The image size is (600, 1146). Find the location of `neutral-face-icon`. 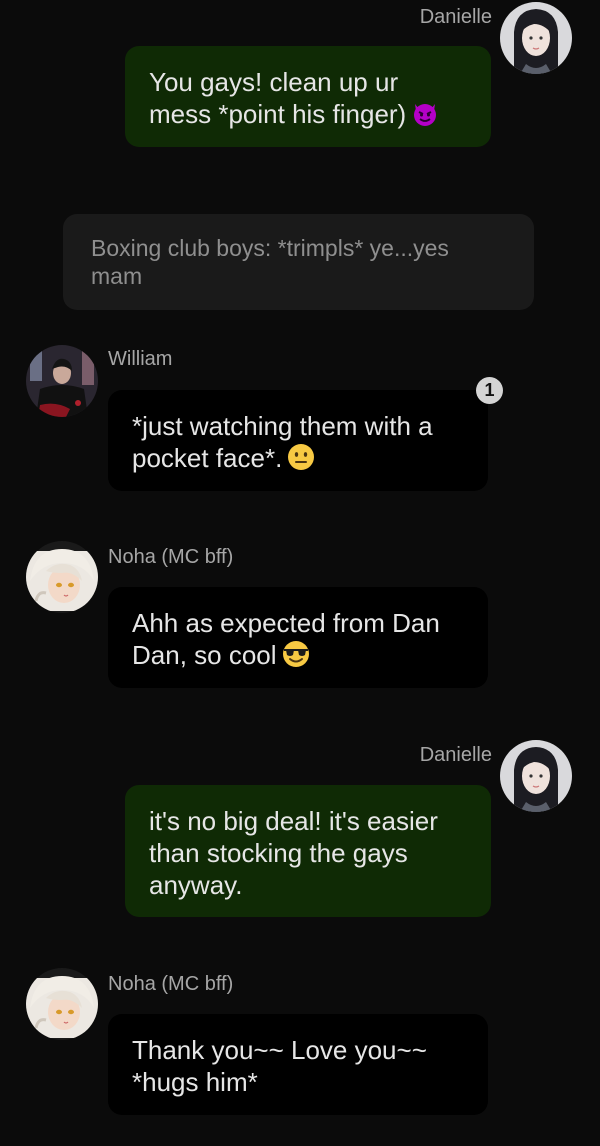

neutral-face-icon is located at coordinates (301, 457).